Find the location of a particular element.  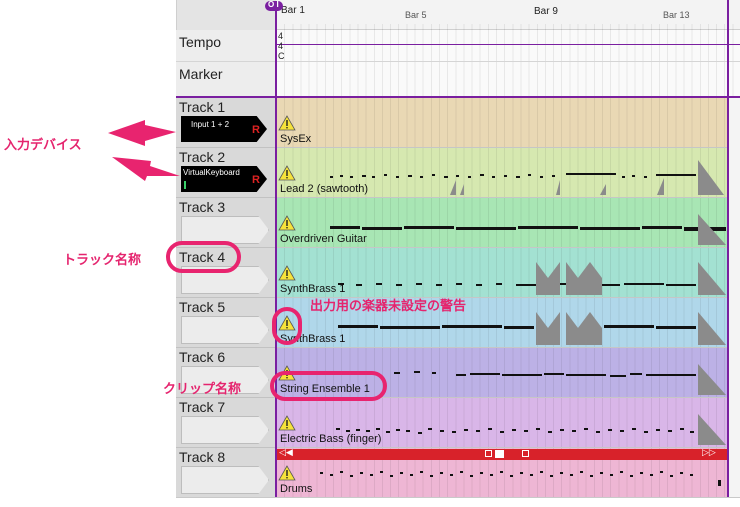

annotation-clip-name: クリップ名称 is located at coordinates (202, 388).